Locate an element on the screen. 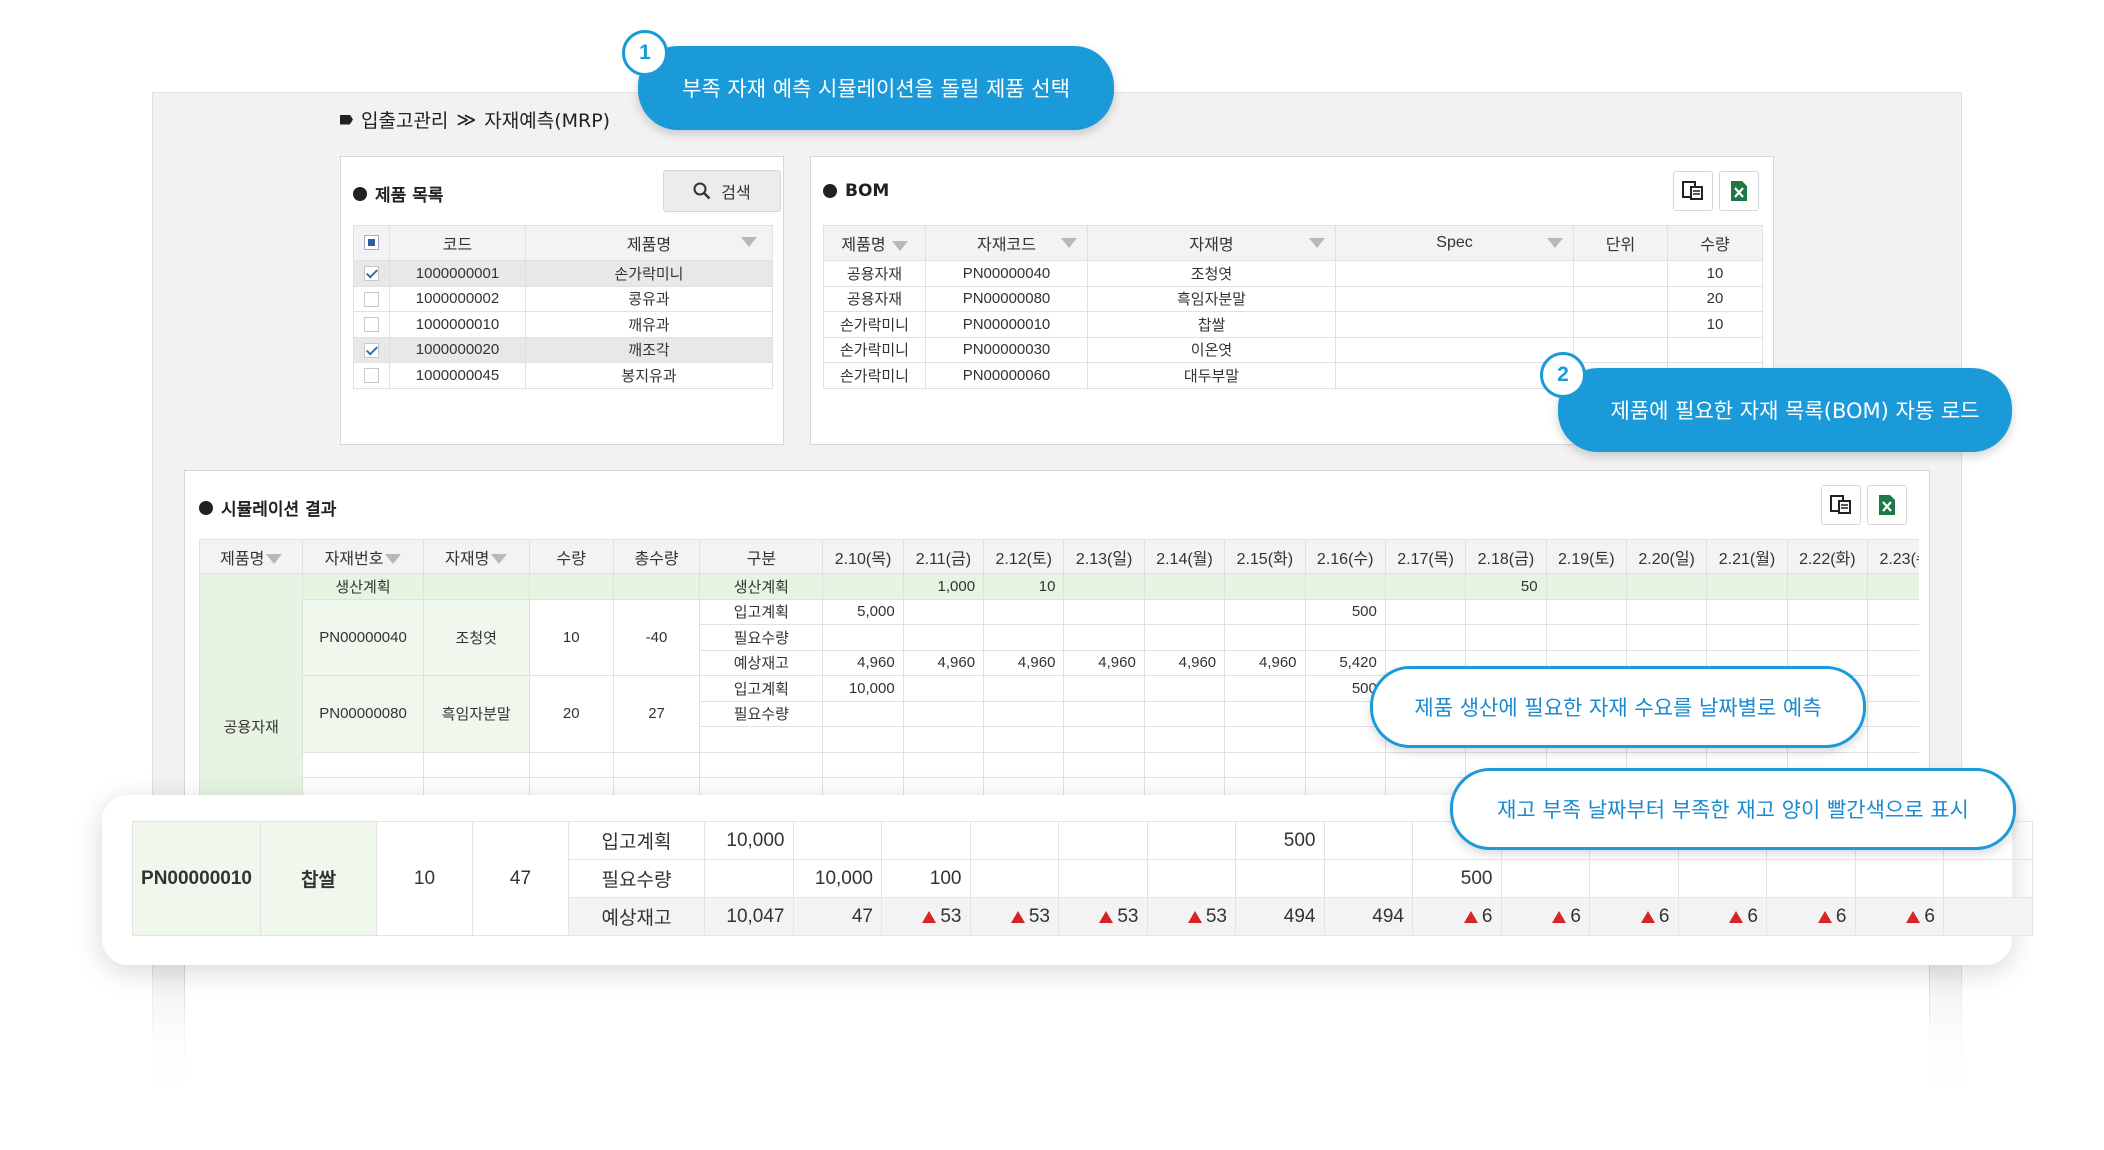 The width and height of the screenshot is (2104, 1150). zoom-forecast-value: 10,000 is located at coordinates (837, 878).